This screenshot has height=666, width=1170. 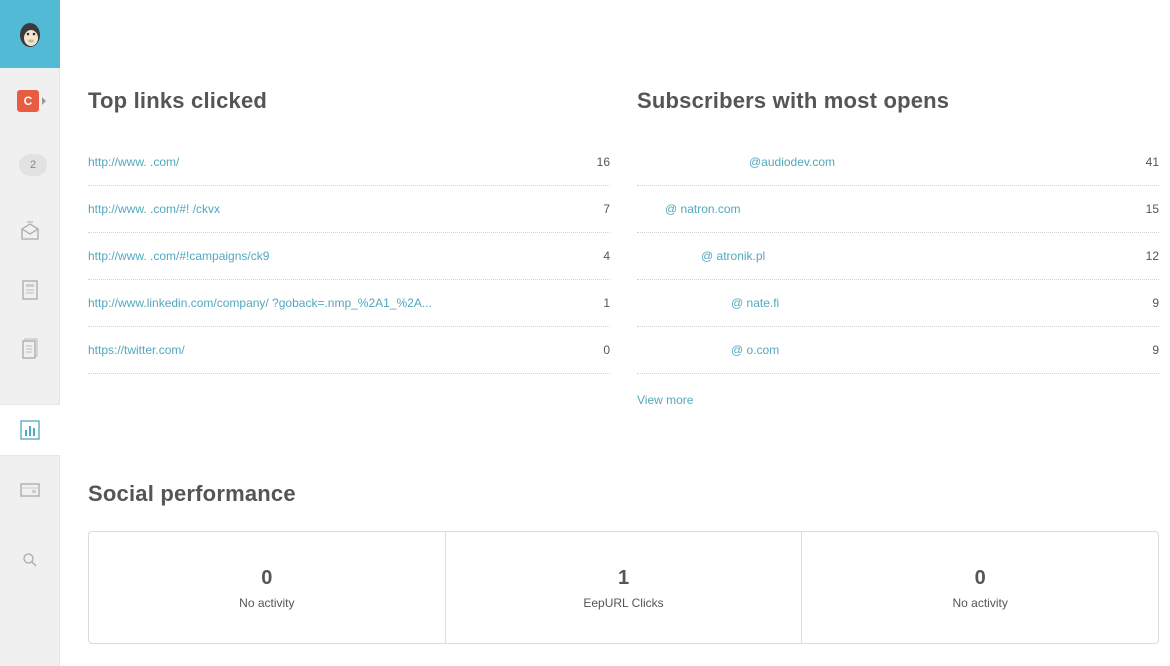 I want to click on link-url: http://www. .com/, so click(x=133, y=162).